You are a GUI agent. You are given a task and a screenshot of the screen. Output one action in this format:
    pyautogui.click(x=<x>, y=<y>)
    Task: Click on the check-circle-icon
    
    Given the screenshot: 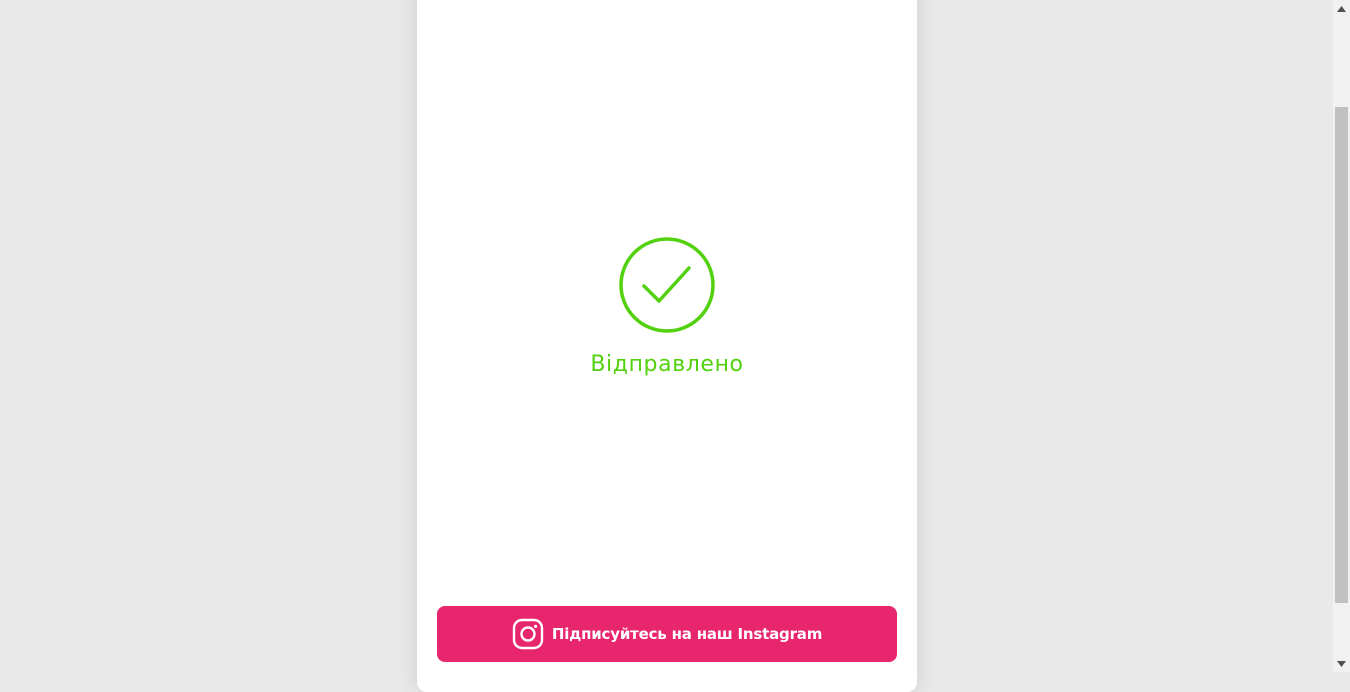 What is the action you would take?
    pyautogui.click(x=667, y=285)
    